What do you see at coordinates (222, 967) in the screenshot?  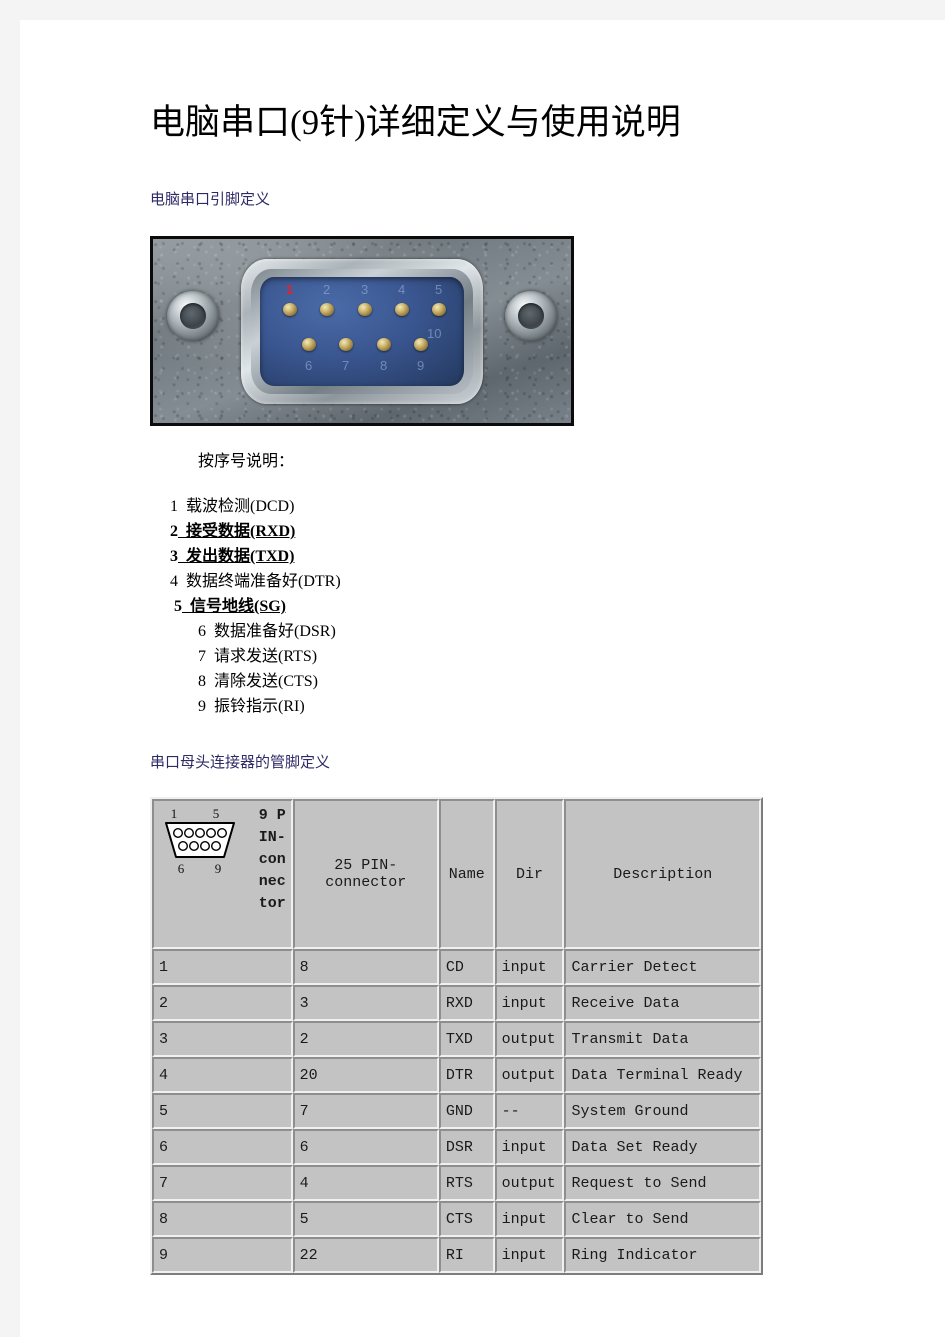 I see `cell-pin9: 1` at bounding box center [222, 967].